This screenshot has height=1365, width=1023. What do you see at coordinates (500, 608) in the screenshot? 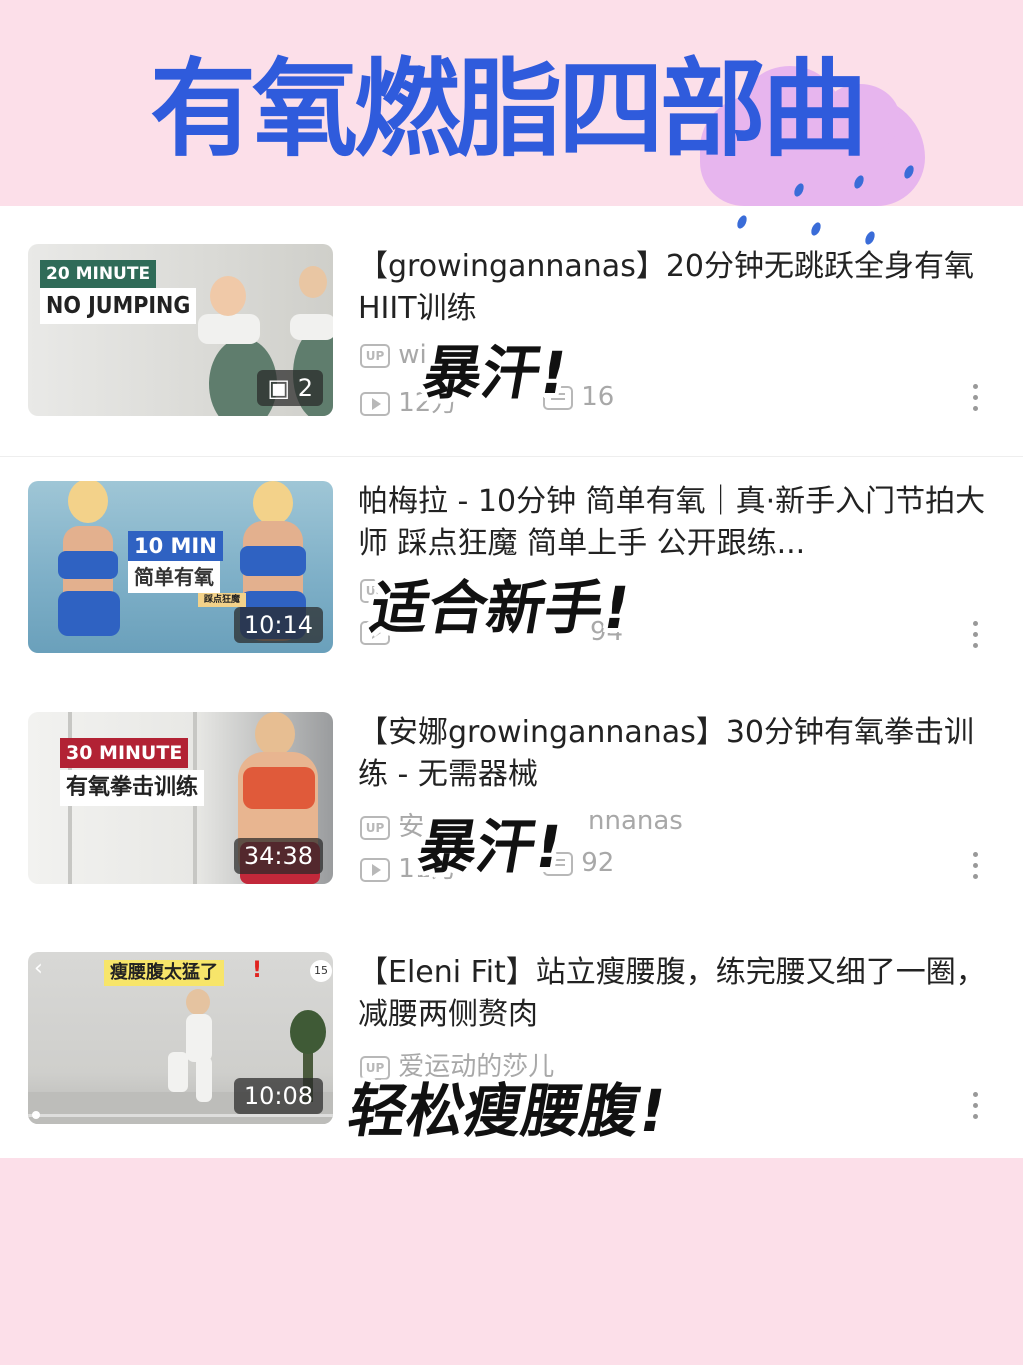
I see `sticker-text: 适合新手!` at bounding box center [500, 608].